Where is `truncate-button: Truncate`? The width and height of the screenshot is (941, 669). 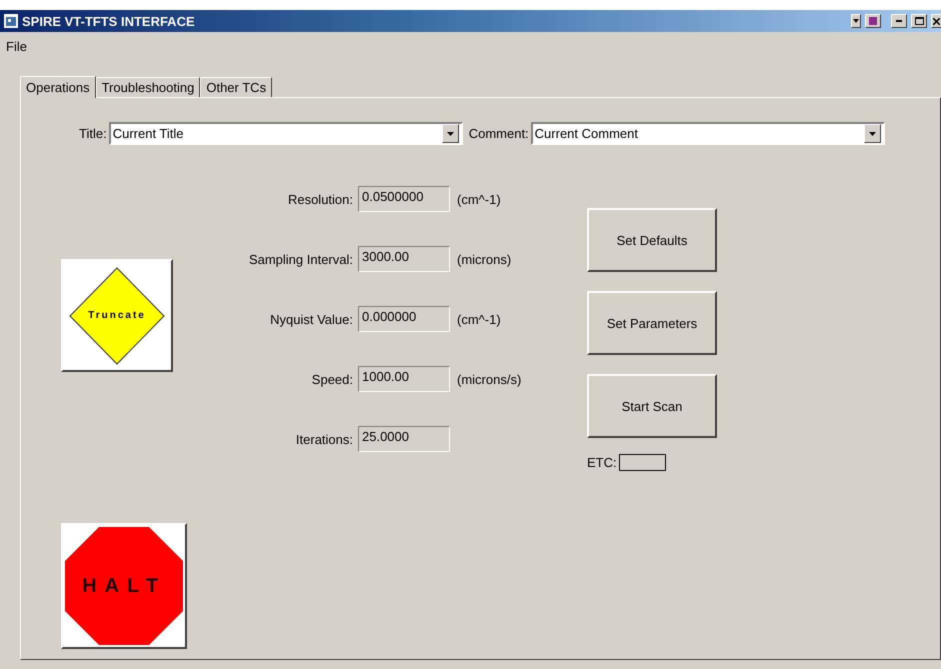 truncate-button: Truncate is located at coordinates (117, 315).